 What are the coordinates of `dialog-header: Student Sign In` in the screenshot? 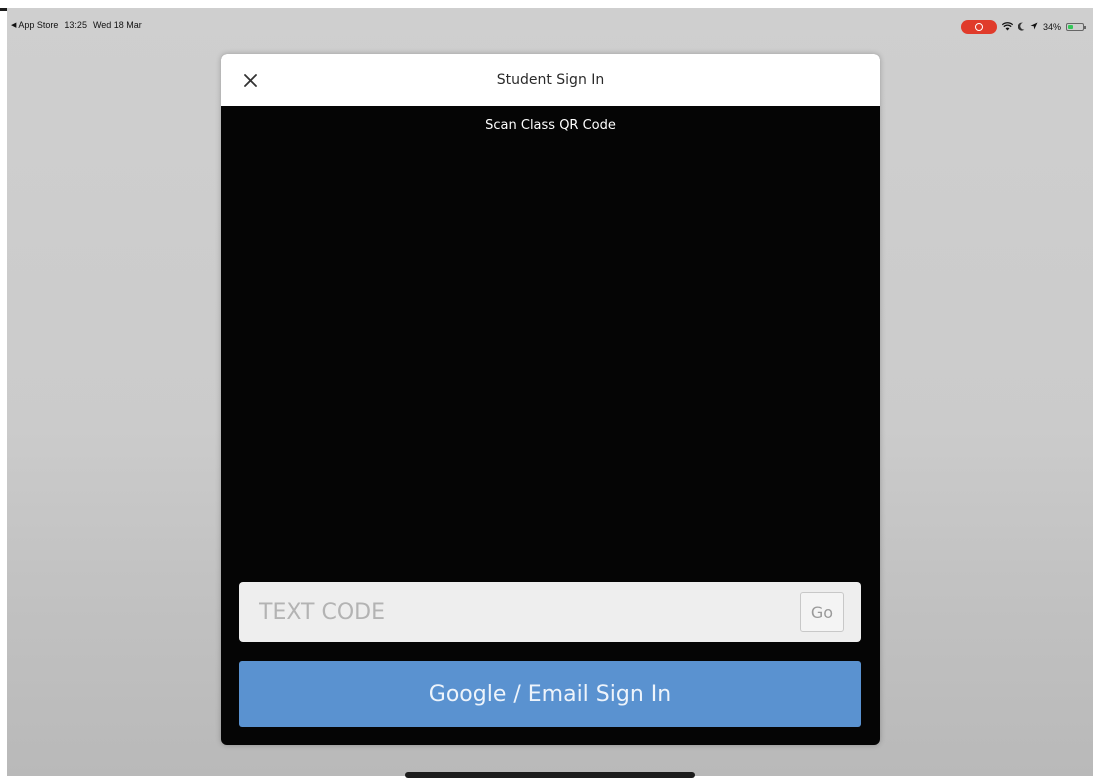 It's located at (550, 80).